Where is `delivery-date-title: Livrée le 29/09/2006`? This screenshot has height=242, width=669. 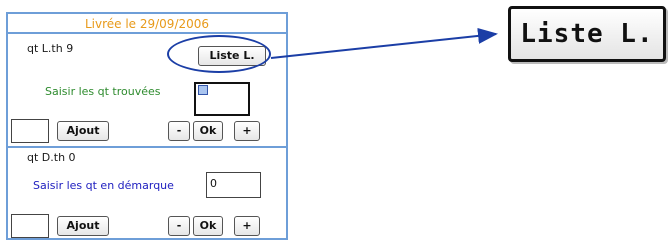 delivery-date-title: Livrée le 29/09/2006 is located at coordinates (147, 24).